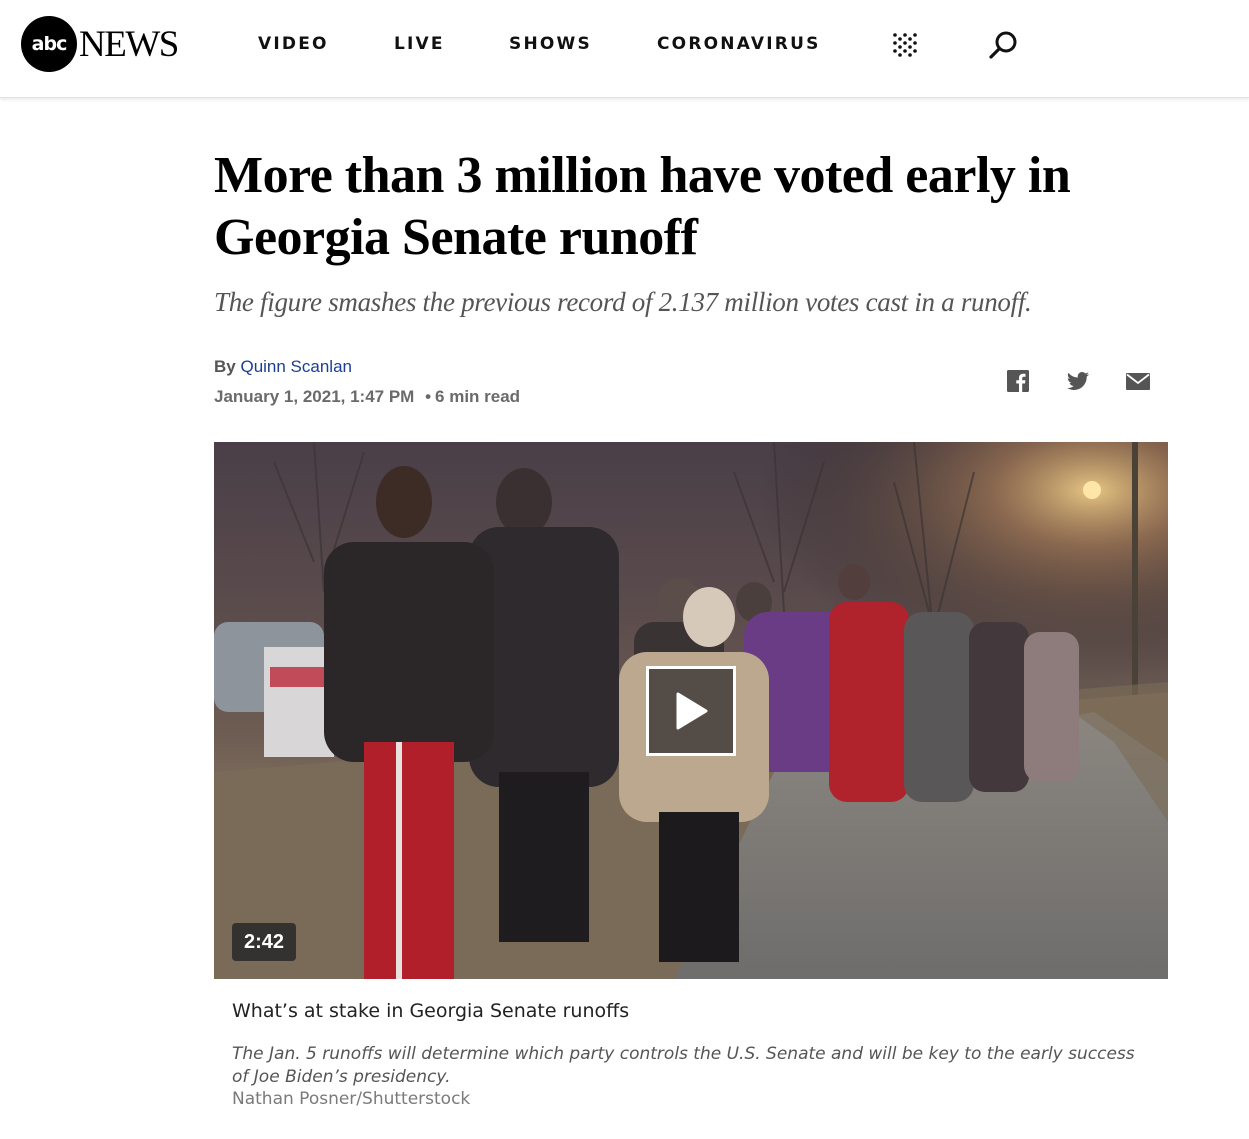  What do you see at coordinates (296, 366) in the screenshot?
I see `author-link: Quinn Scanlan` at bounding box center [296, 366].